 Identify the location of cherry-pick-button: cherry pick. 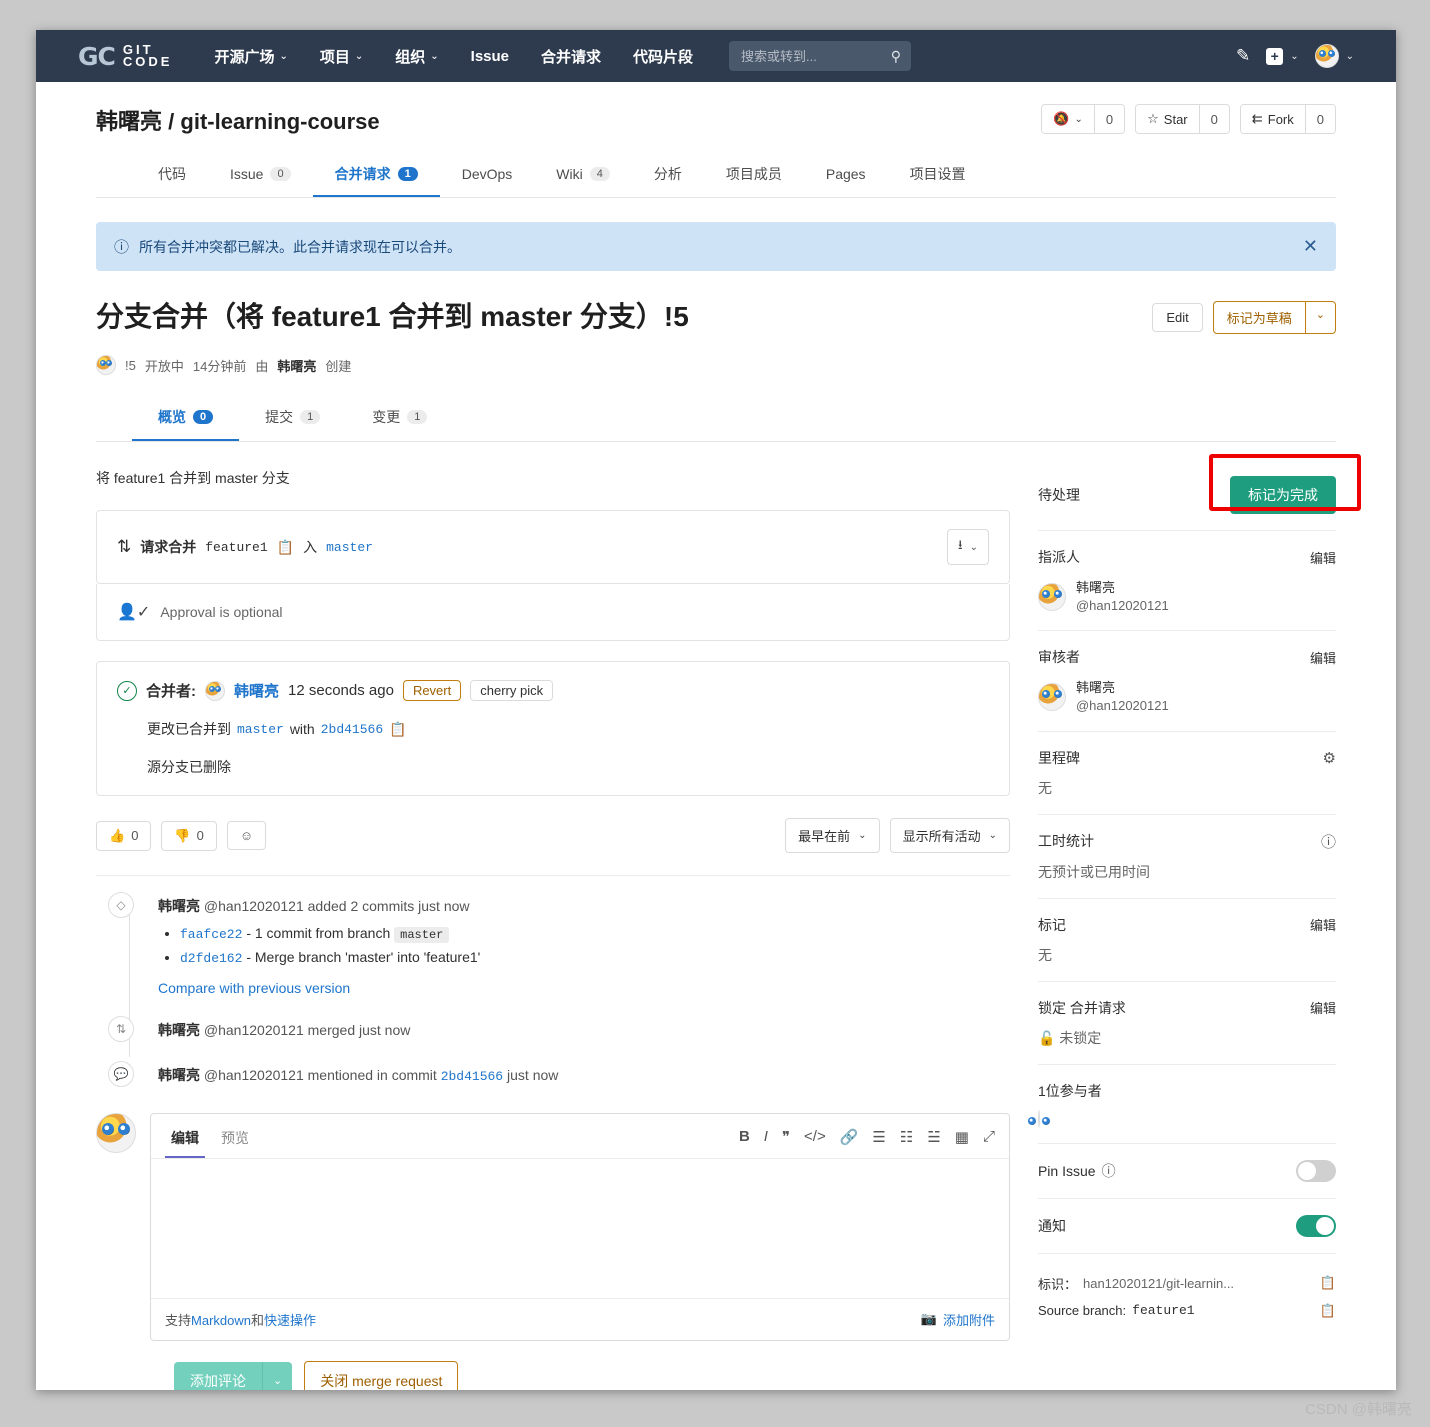
(512, 691).